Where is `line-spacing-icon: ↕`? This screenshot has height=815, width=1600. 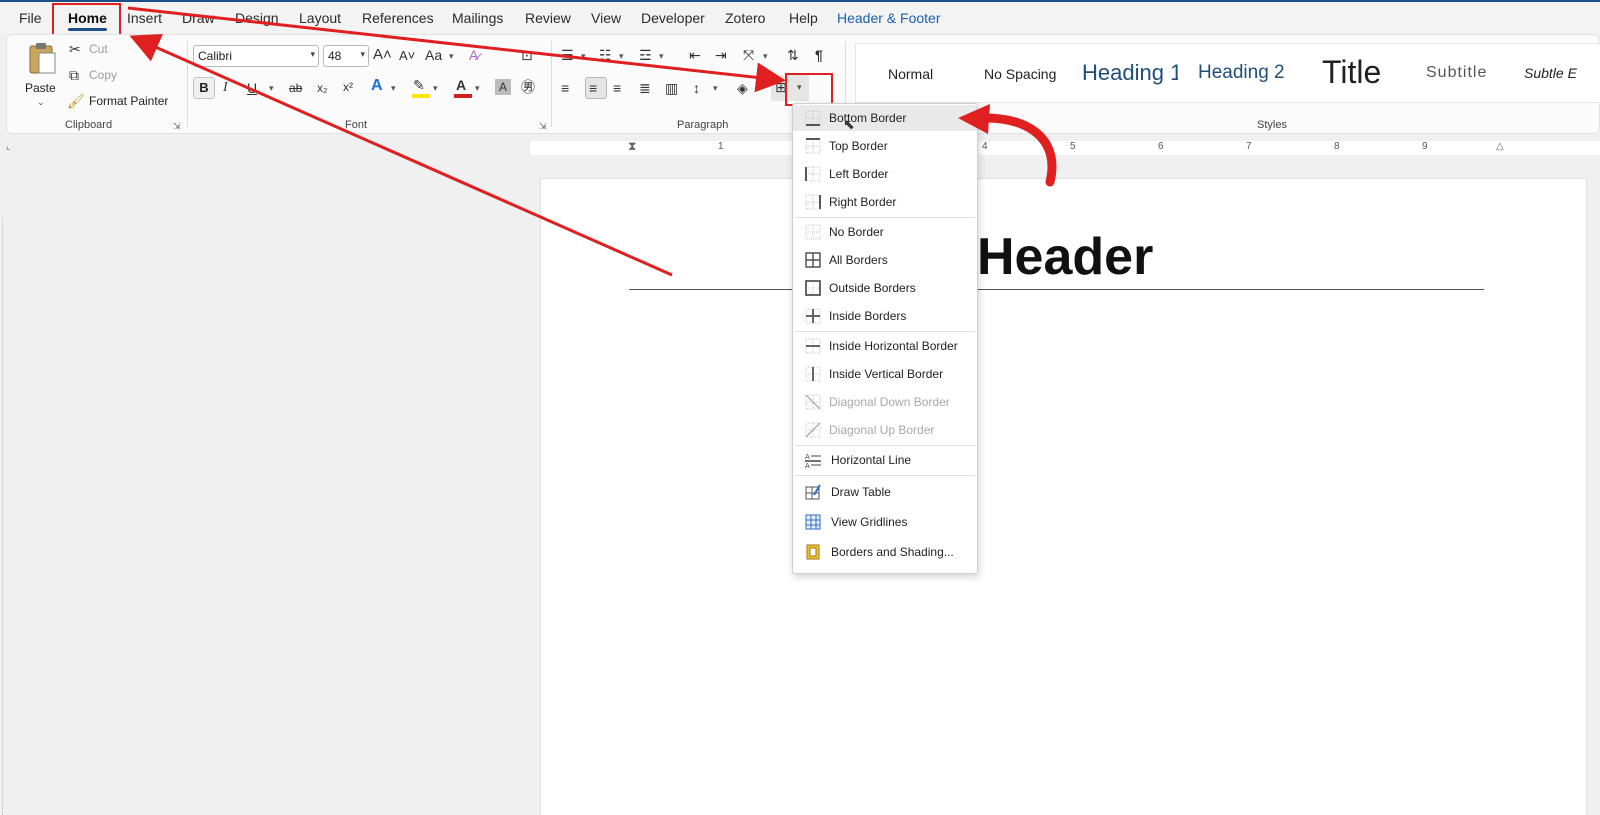 line-spacing-icon: ↕ is located at coordinates (696, 88).